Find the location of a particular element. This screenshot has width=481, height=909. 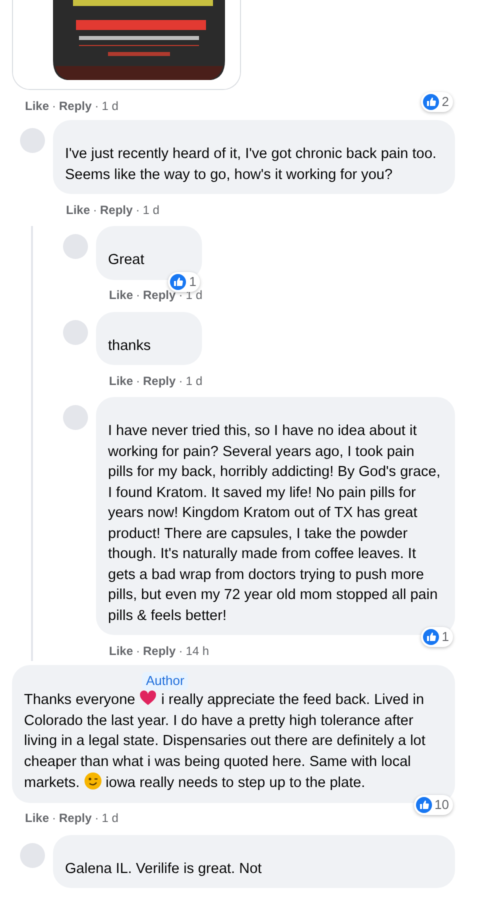

timestamp: 14 h is located at coordinates (198, 650).